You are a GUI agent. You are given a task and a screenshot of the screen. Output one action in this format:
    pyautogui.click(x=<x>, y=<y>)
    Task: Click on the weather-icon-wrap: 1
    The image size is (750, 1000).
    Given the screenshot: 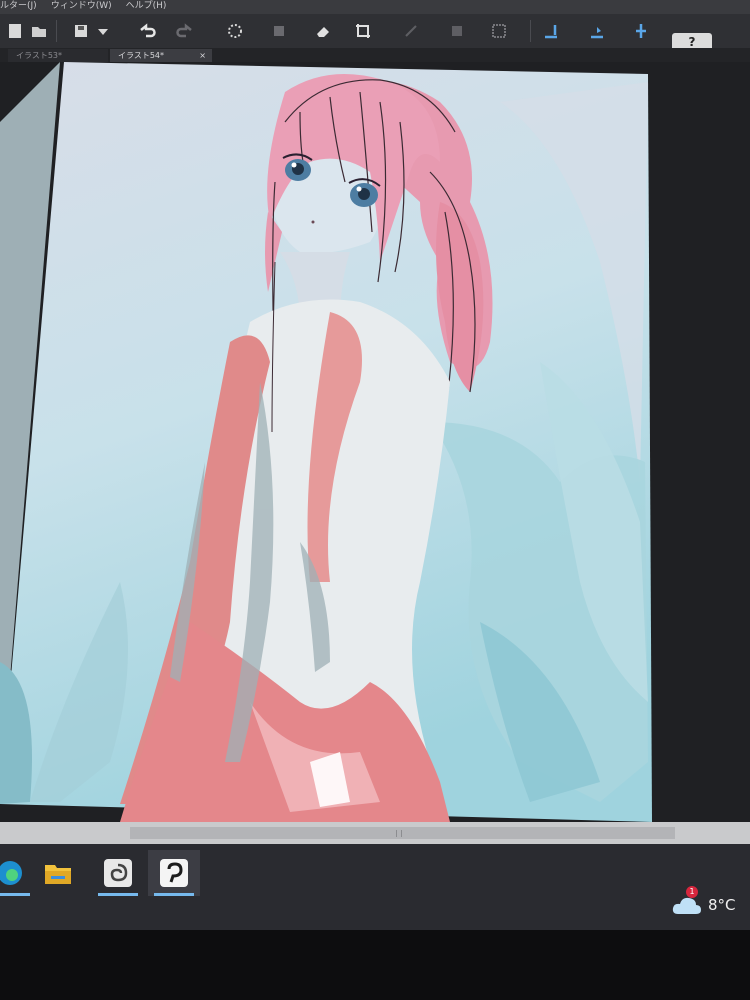 What is the action you would take?
    pyautogui.click(x=687, y=901)
    